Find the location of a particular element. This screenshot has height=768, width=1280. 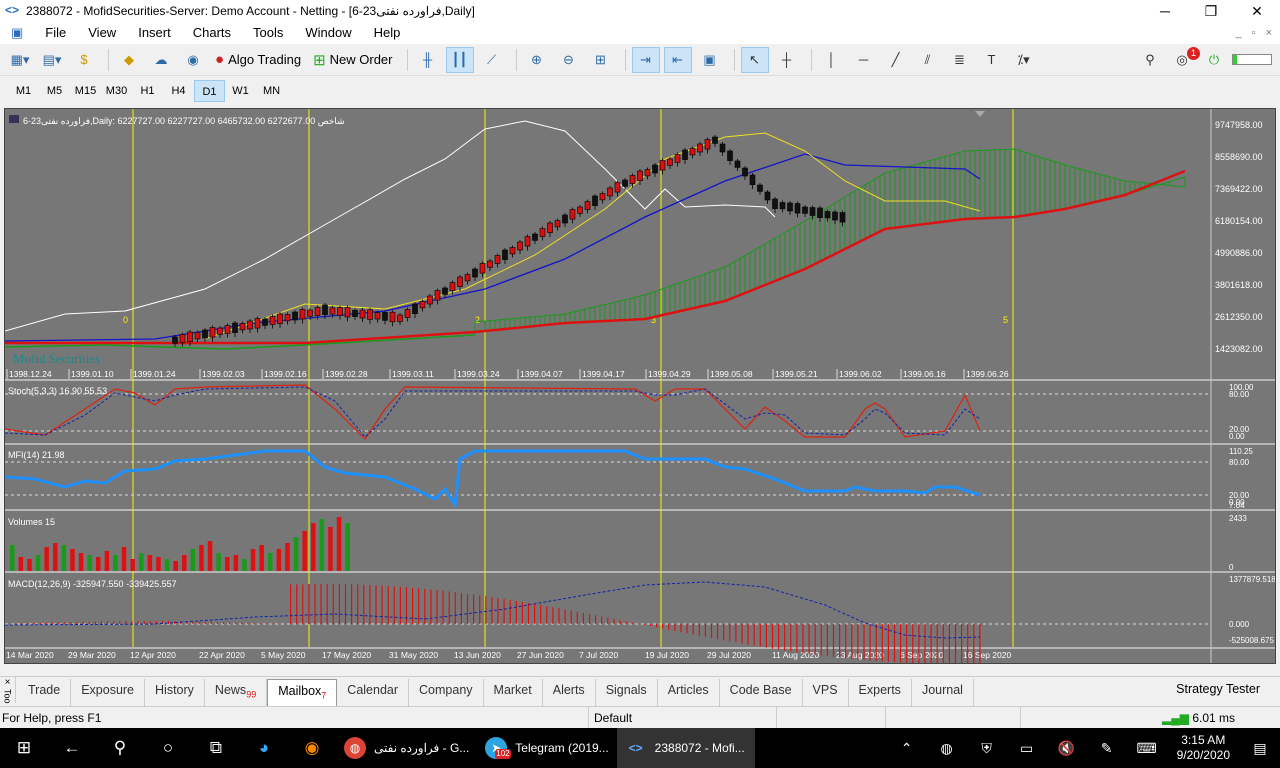

app-menu-icon: ▣ is located at coordinates (17, 33).